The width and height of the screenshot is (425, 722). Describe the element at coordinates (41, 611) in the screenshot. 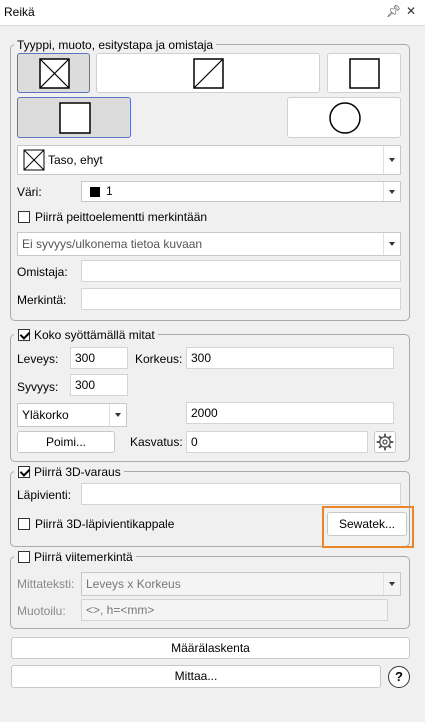

I see `format-label: Muotoilu:` at that location.